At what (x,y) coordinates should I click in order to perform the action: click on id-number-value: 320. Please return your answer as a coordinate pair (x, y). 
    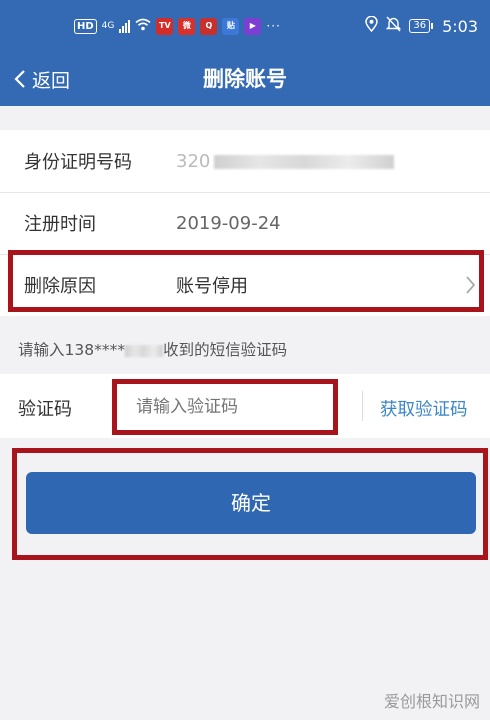
    Looking at the image, I should click on (285, 161).